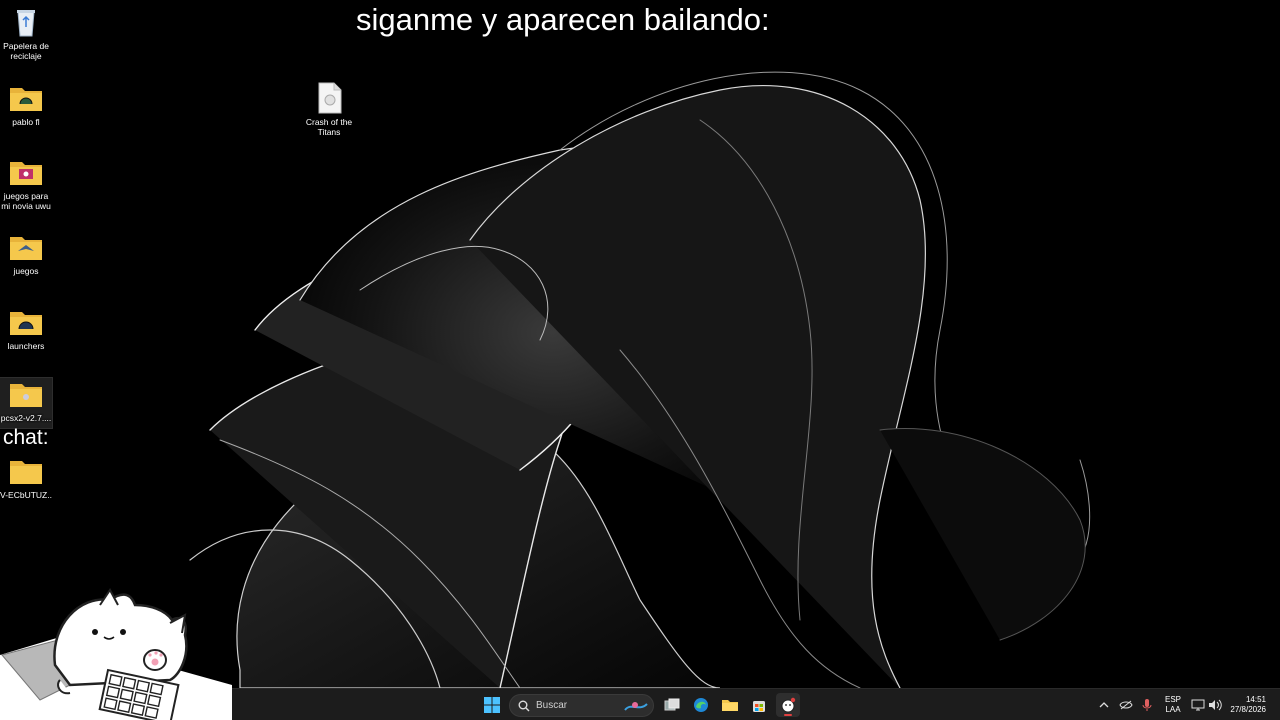 This screenshot has height=720, width=1280. I want to click on store-icon, so click(759, 706).